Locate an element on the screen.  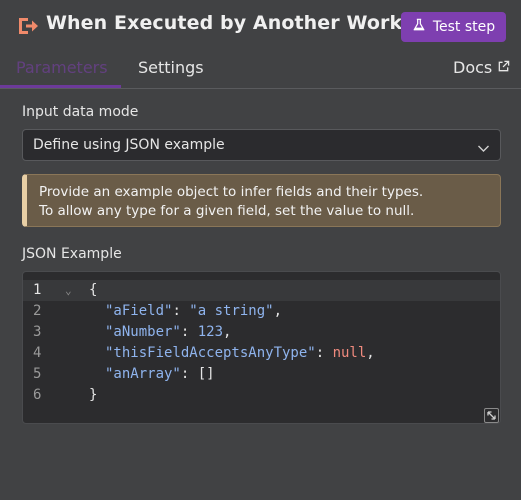
fold-chevron-icon: ⌄ is located at coordinates (70, 290).